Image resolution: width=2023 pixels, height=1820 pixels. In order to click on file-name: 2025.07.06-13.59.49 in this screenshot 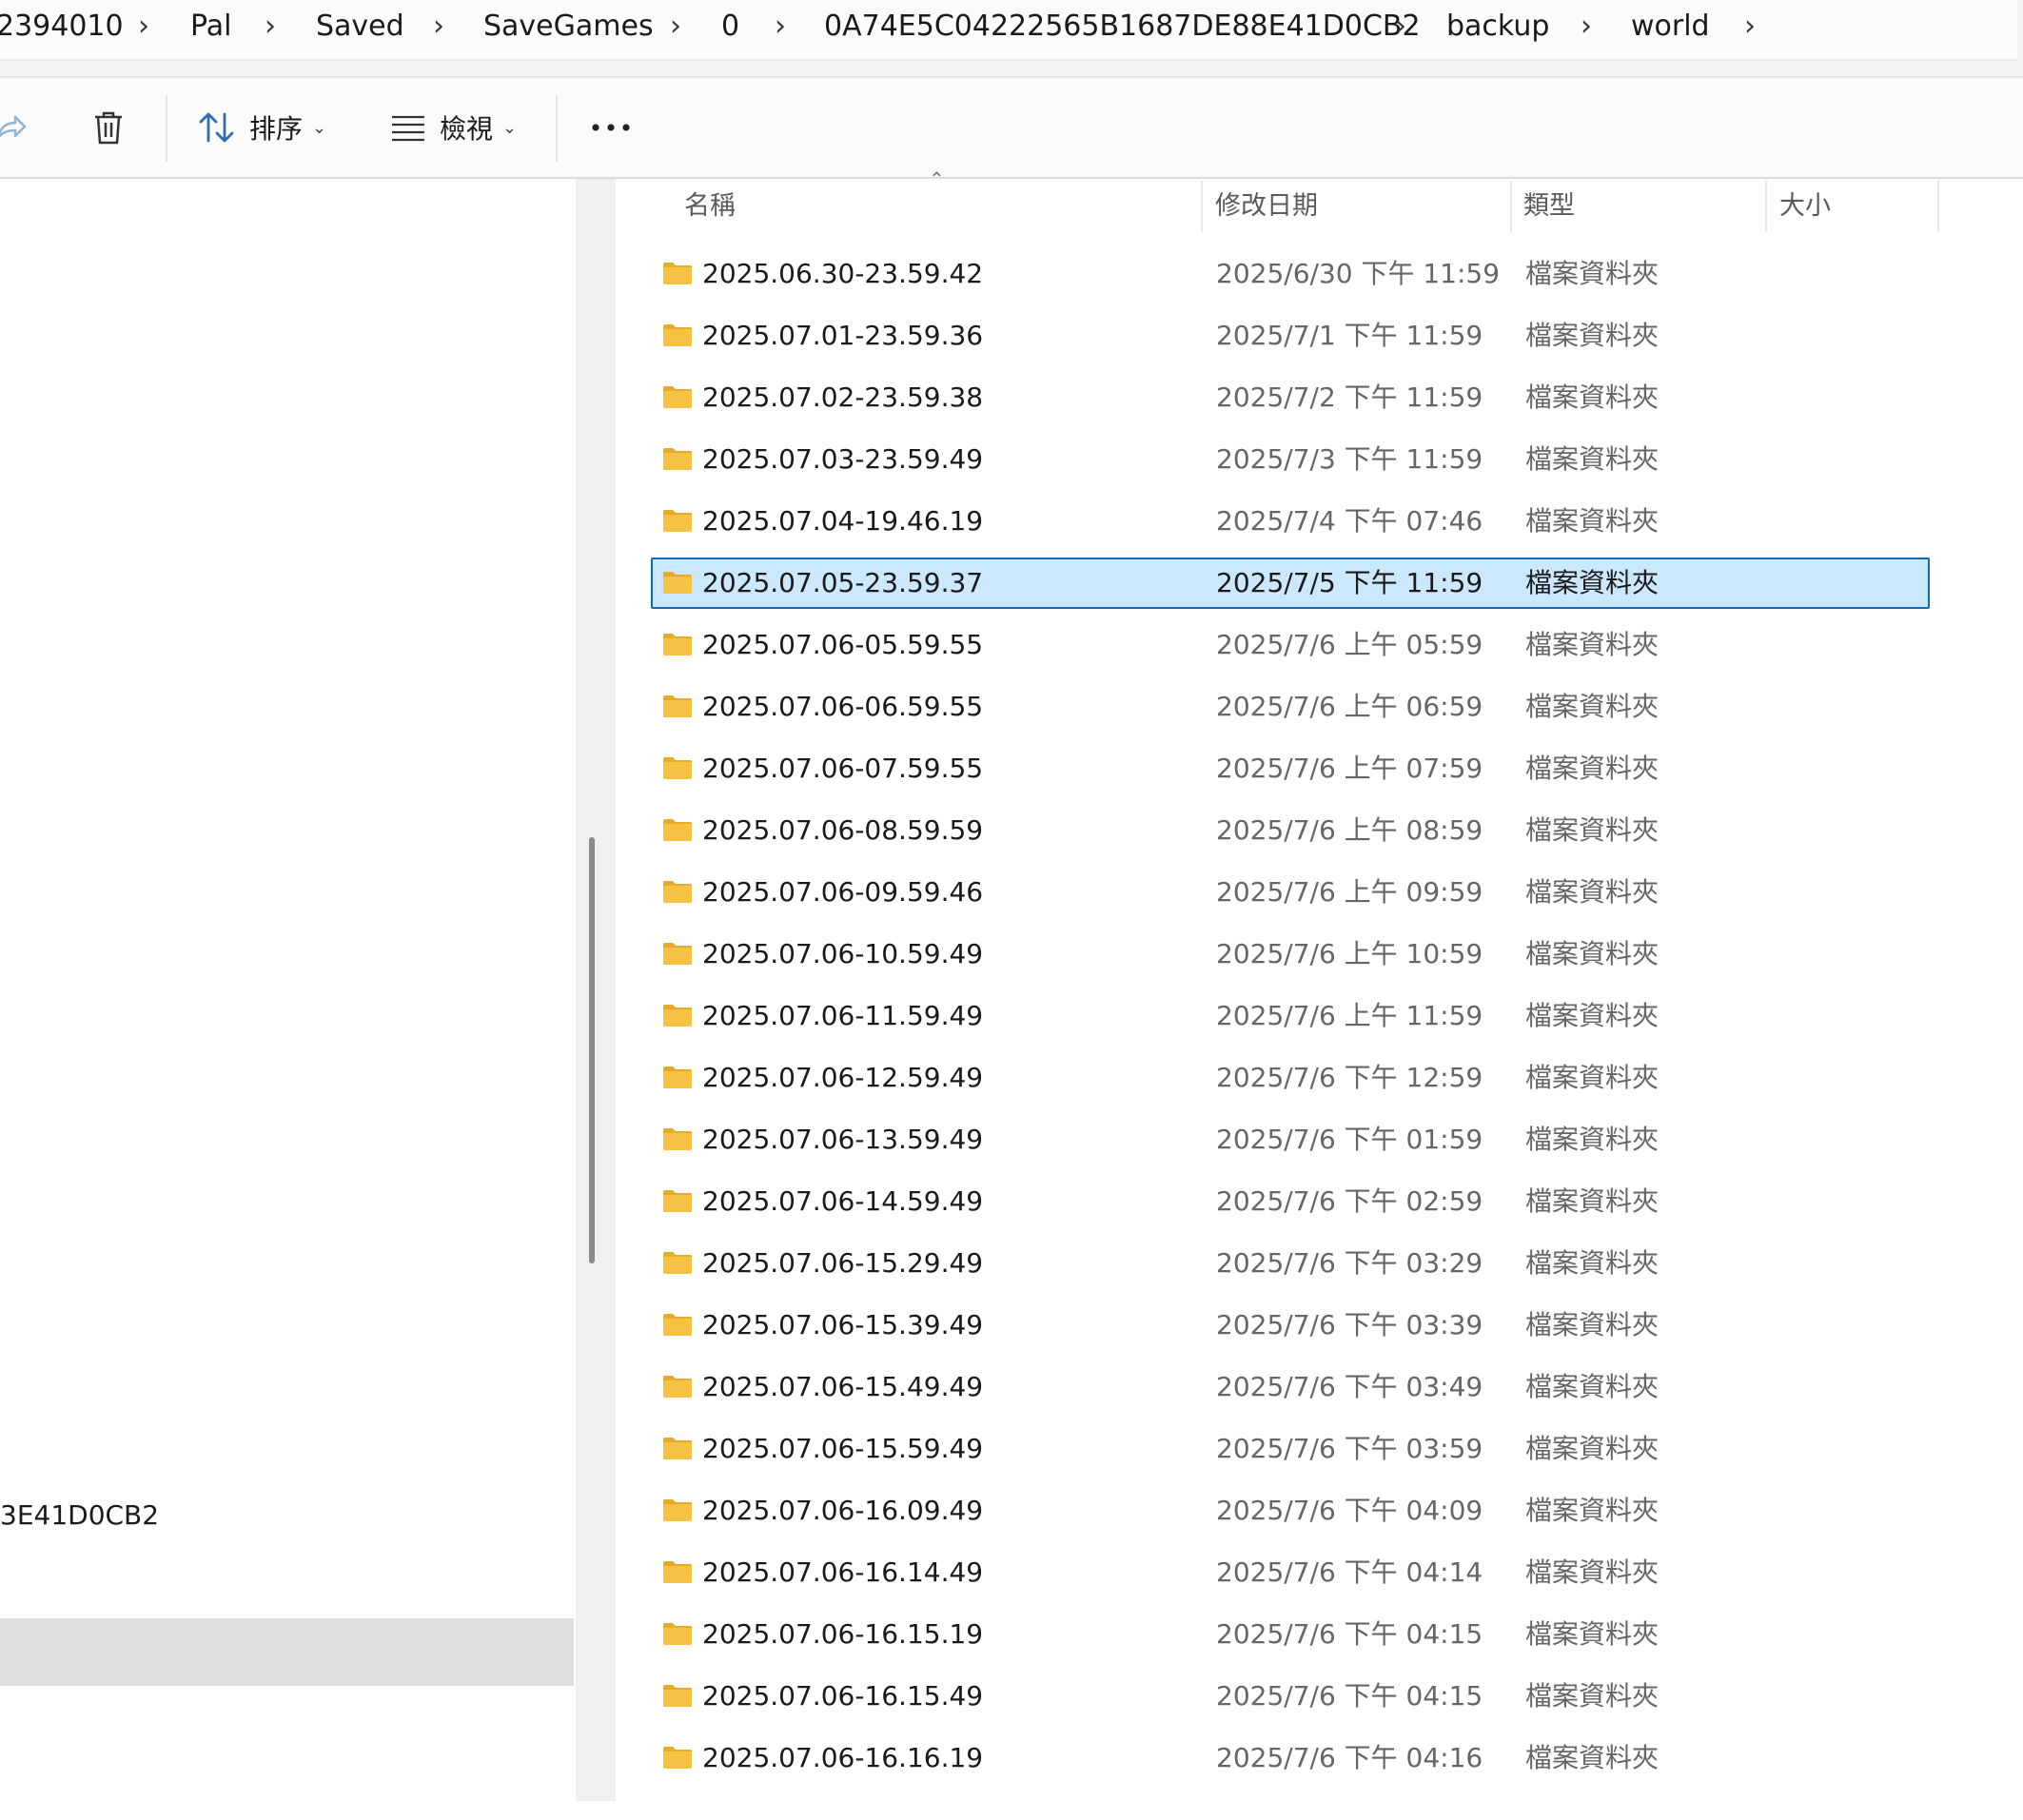, I will do `click(843, 1140)`.